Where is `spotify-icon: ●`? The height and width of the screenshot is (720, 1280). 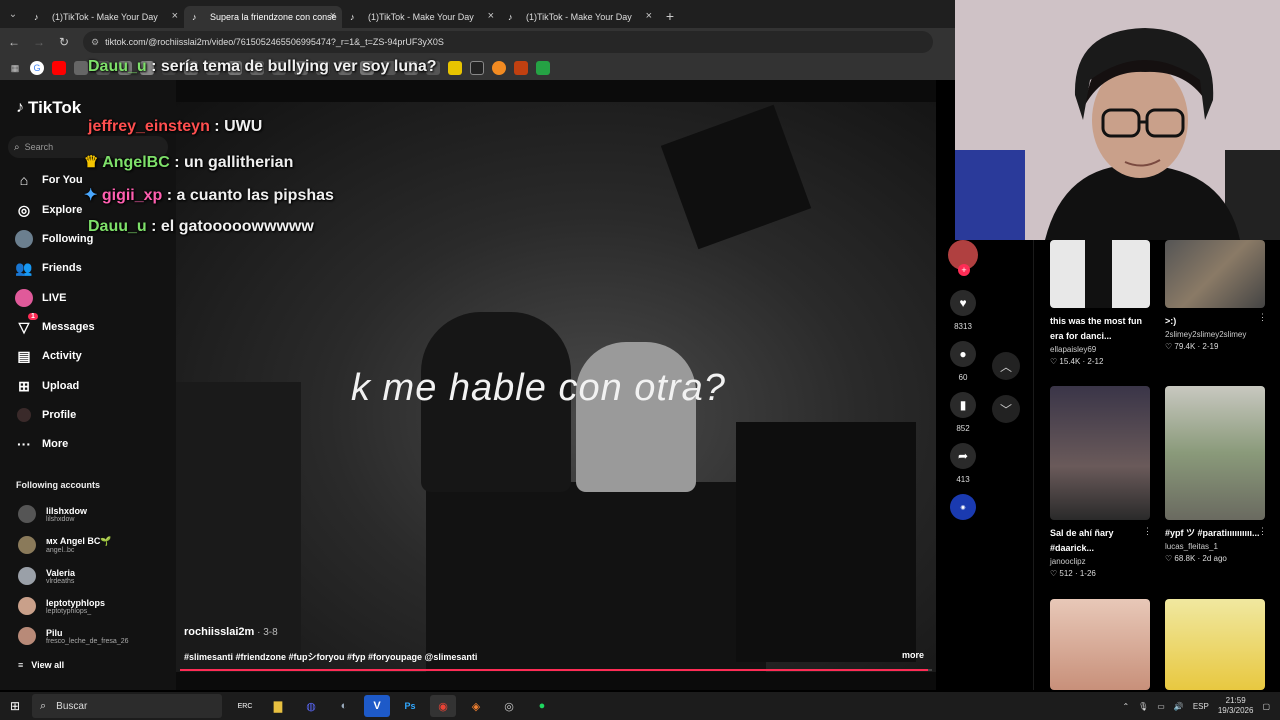
spotify-icon: ● is located at coordinates (542, 706).